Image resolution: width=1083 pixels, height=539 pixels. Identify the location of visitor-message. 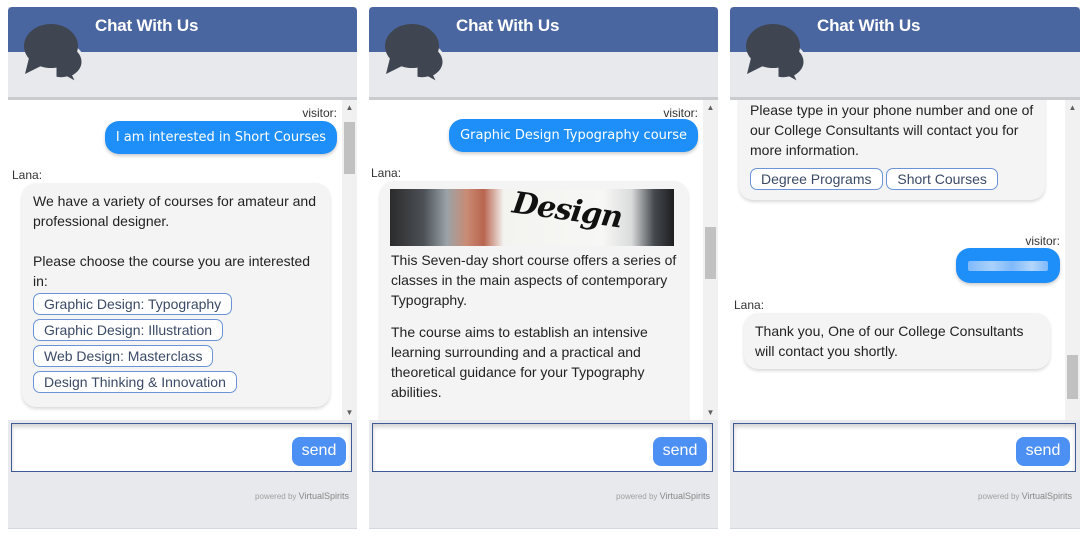
(1008, 265).